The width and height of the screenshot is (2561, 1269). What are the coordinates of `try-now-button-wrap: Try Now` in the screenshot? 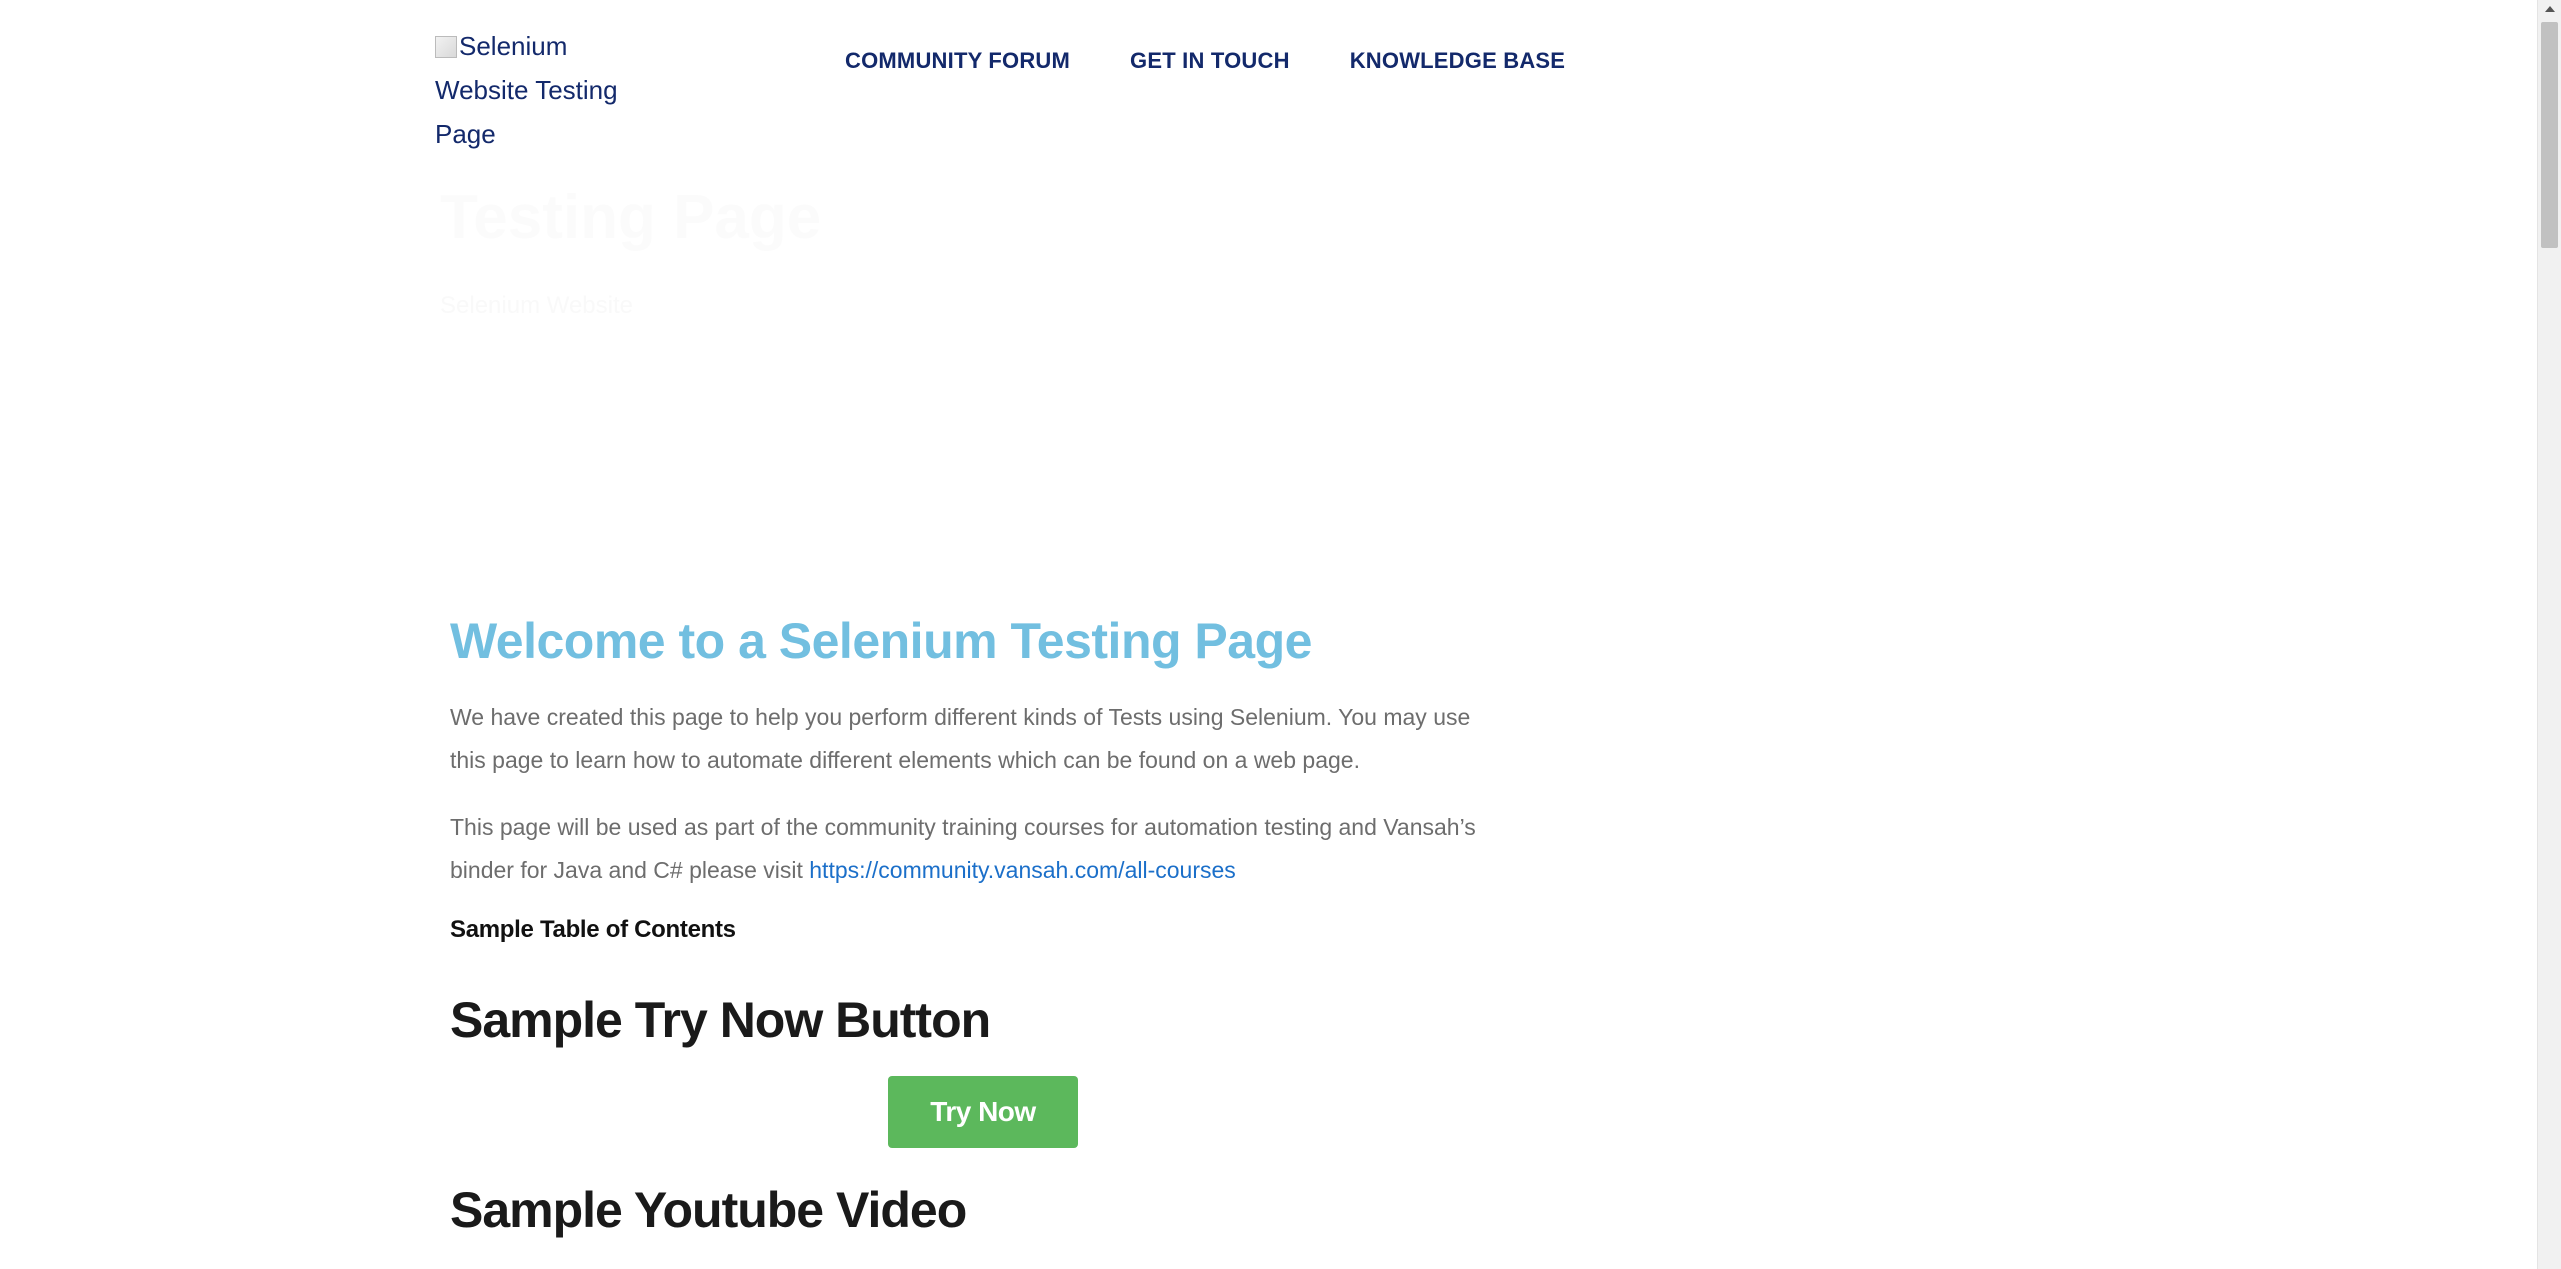 It's located at (980, 1112).